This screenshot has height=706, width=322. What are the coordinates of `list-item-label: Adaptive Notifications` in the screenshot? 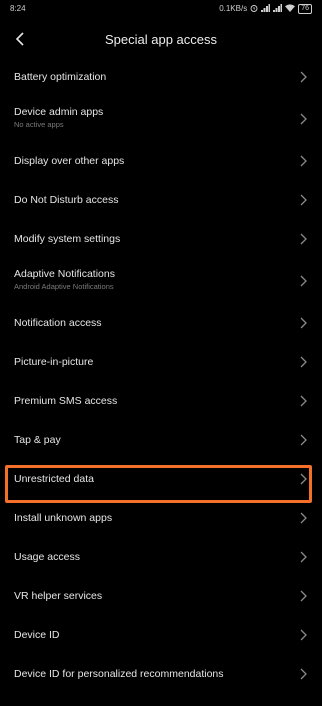 It's located at (64, 274).